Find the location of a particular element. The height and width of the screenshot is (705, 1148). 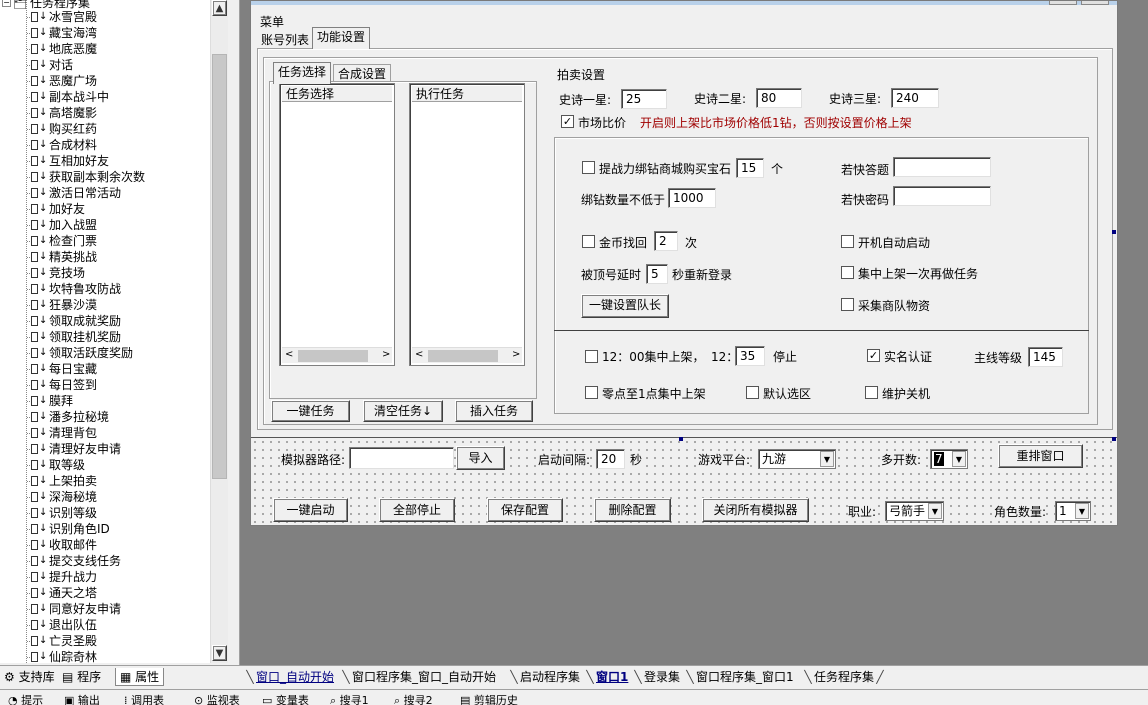

delete-config-button: 删除配置 is located at coordinates (632, 510).